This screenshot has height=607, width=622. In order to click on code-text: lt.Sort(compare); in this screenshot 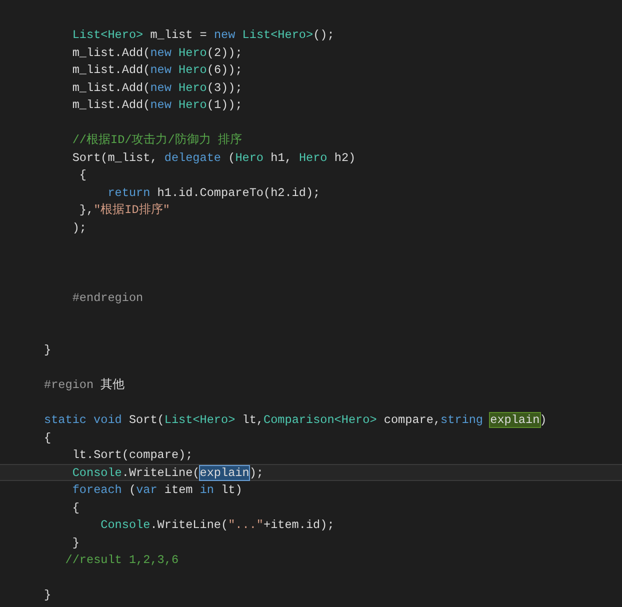, I will do `click(132, 455)`.